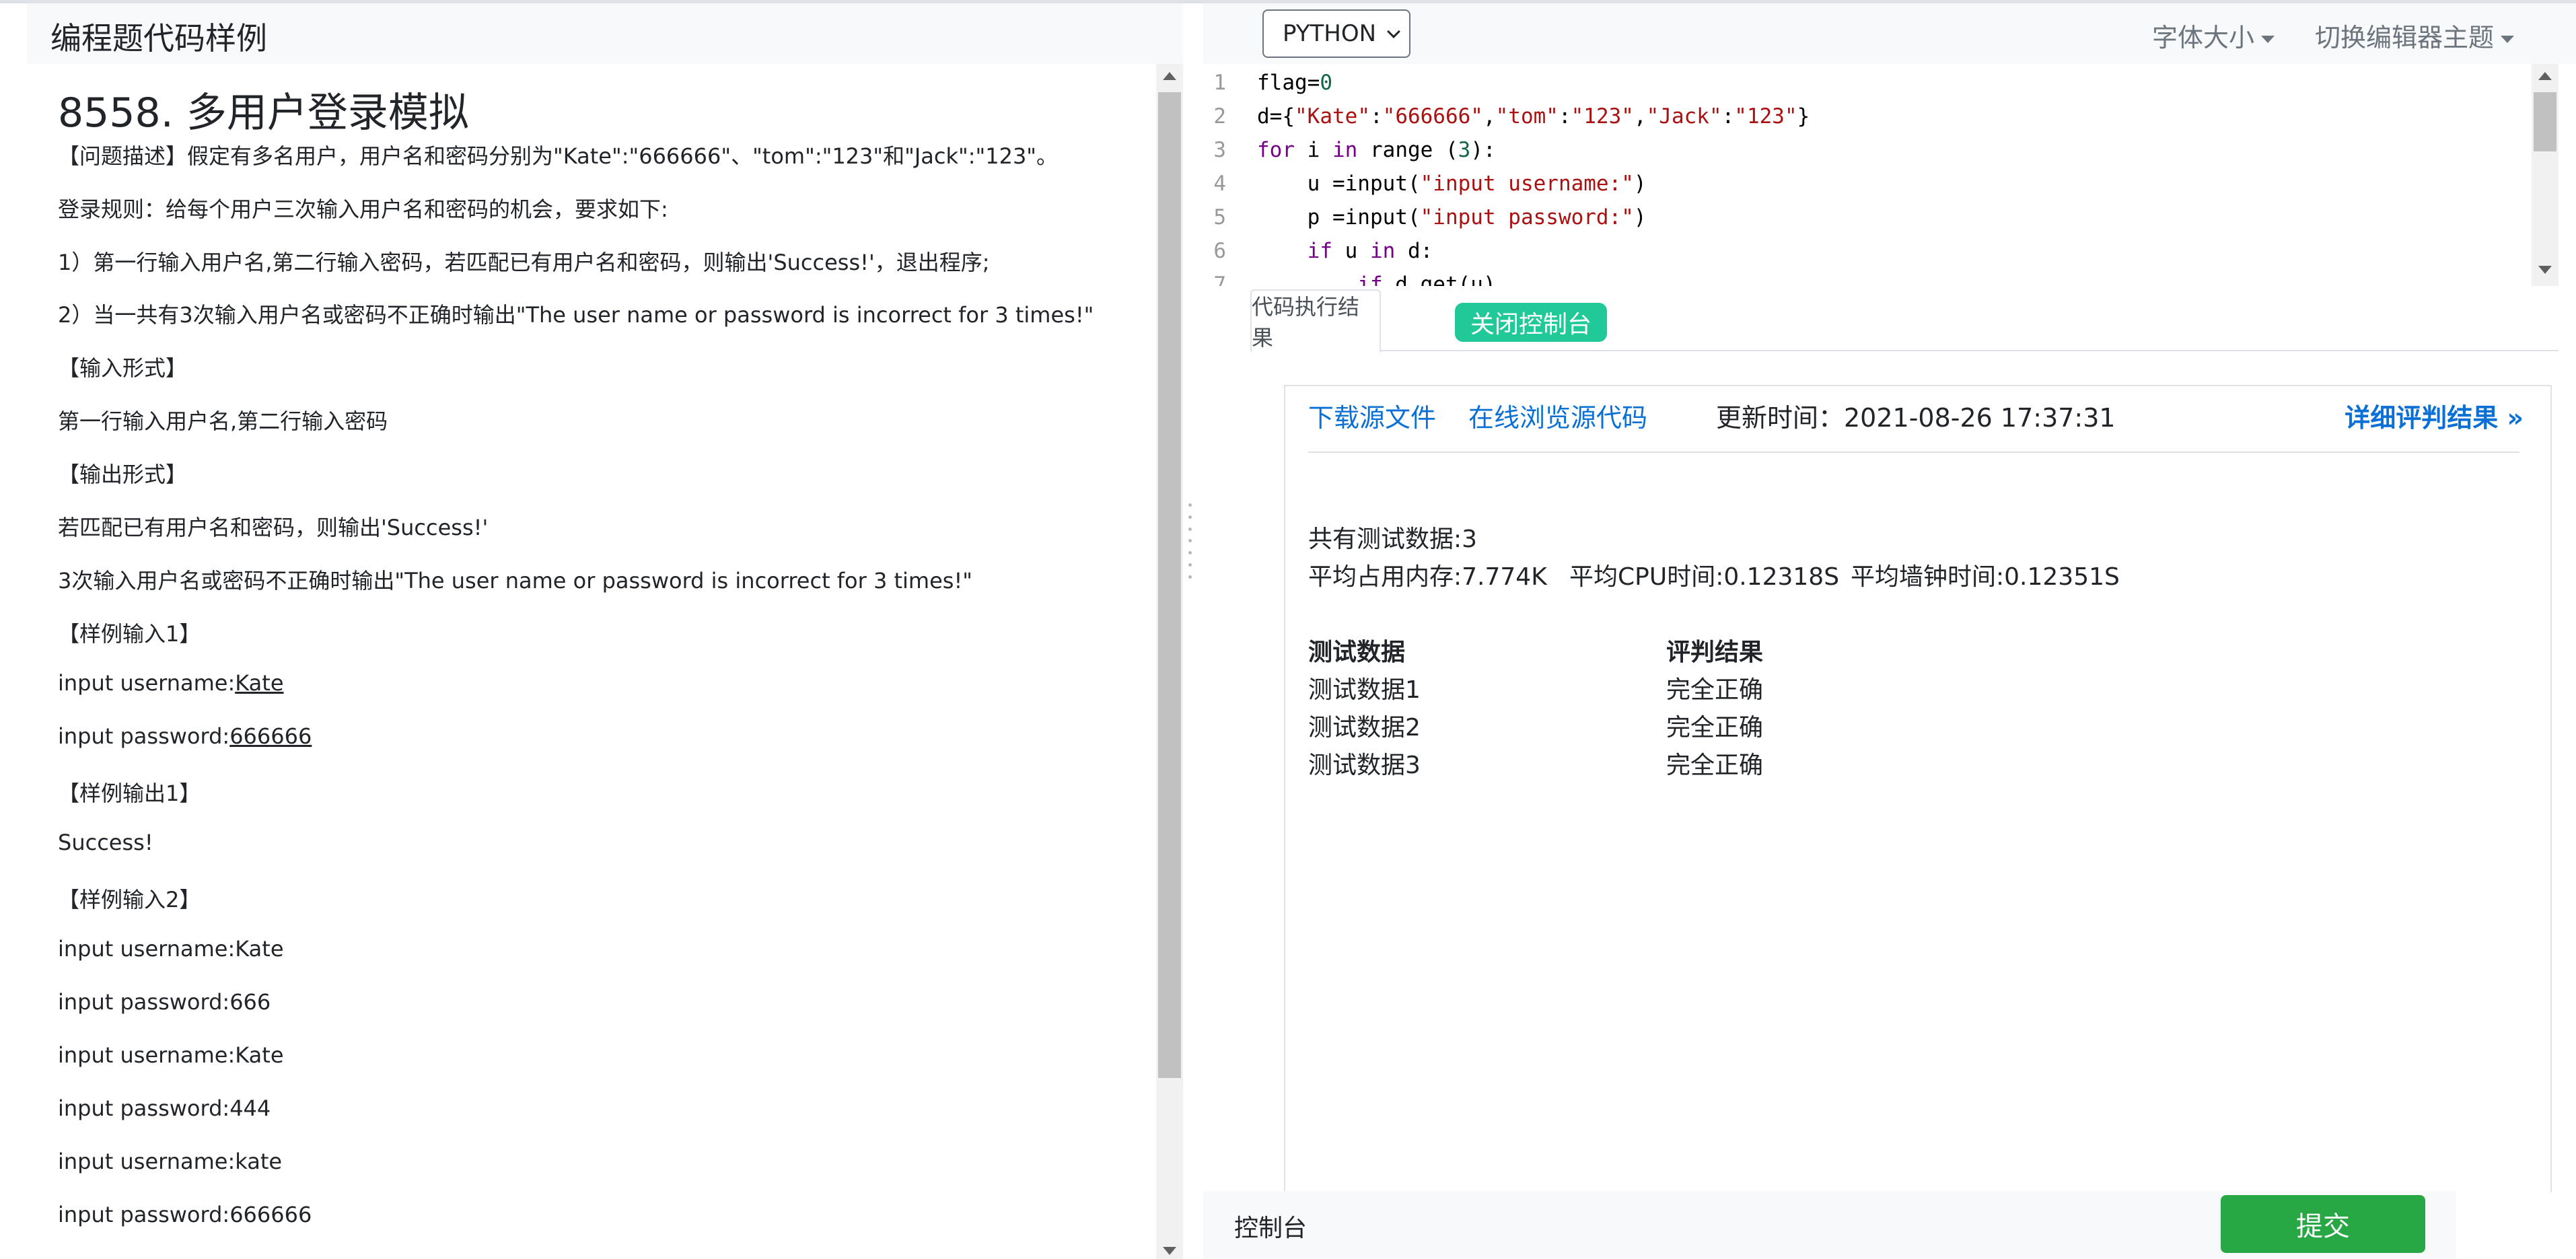 The width and height of the screenshot is (2576, 1259). What do you see at coordinates (1889, 33) in the screenshot?
I see `editor-toolbar: PYTHON 字体大小 切换编辑器主题` at bounding box center [1889, 33].